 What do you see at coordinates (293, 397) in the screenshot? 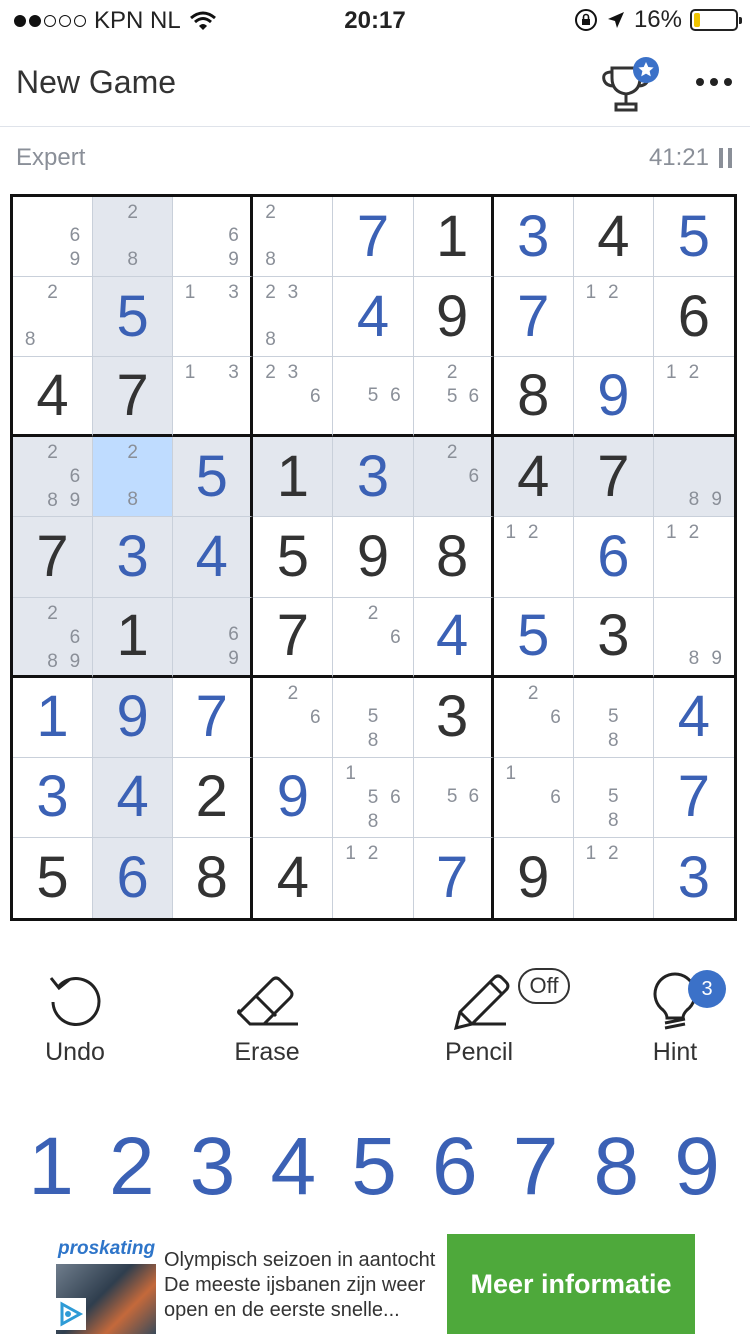
I see `board-cell: 236` at bounding box center [293, 397].